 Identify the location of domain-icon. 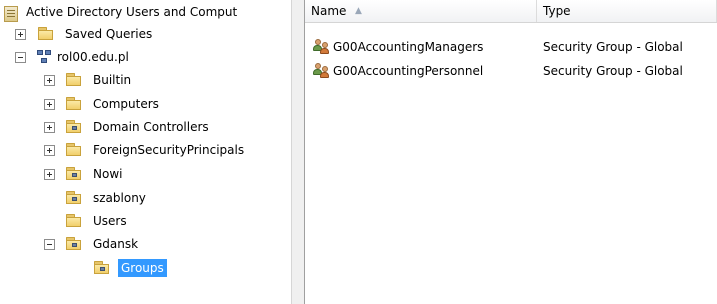
(45, 57).